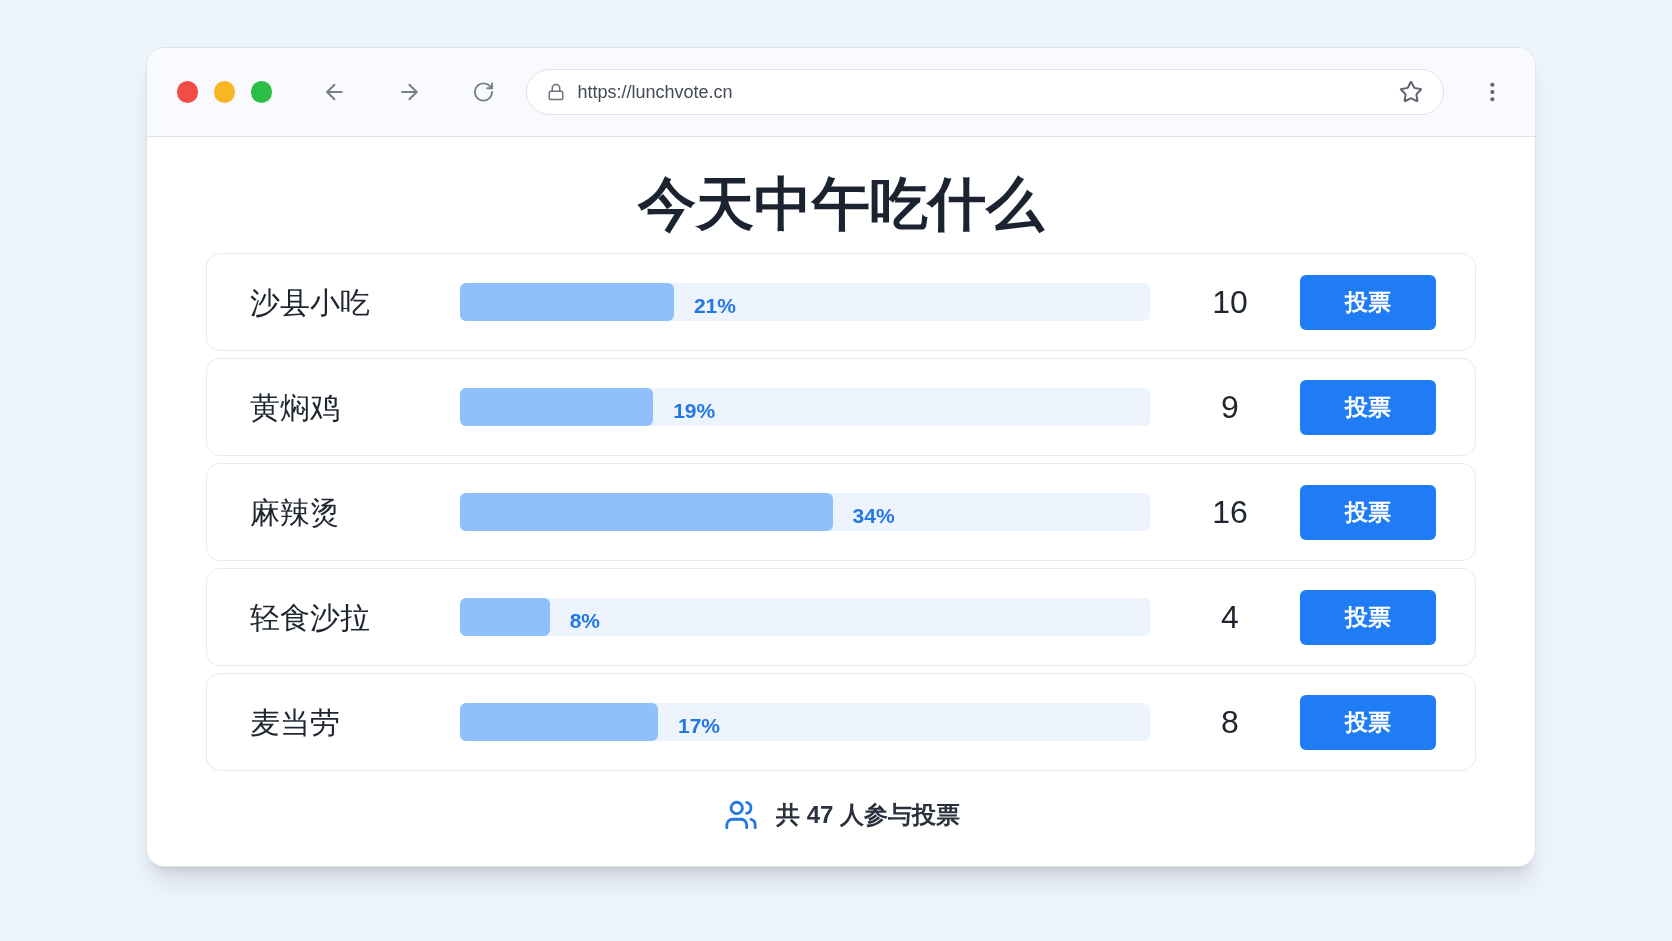 The width and height of the screenshot is (1672, 941). What do you see at coordinates (585, 621) in the screenshot?
I see `percent-label: 8%` at bounding box center [585, 621].